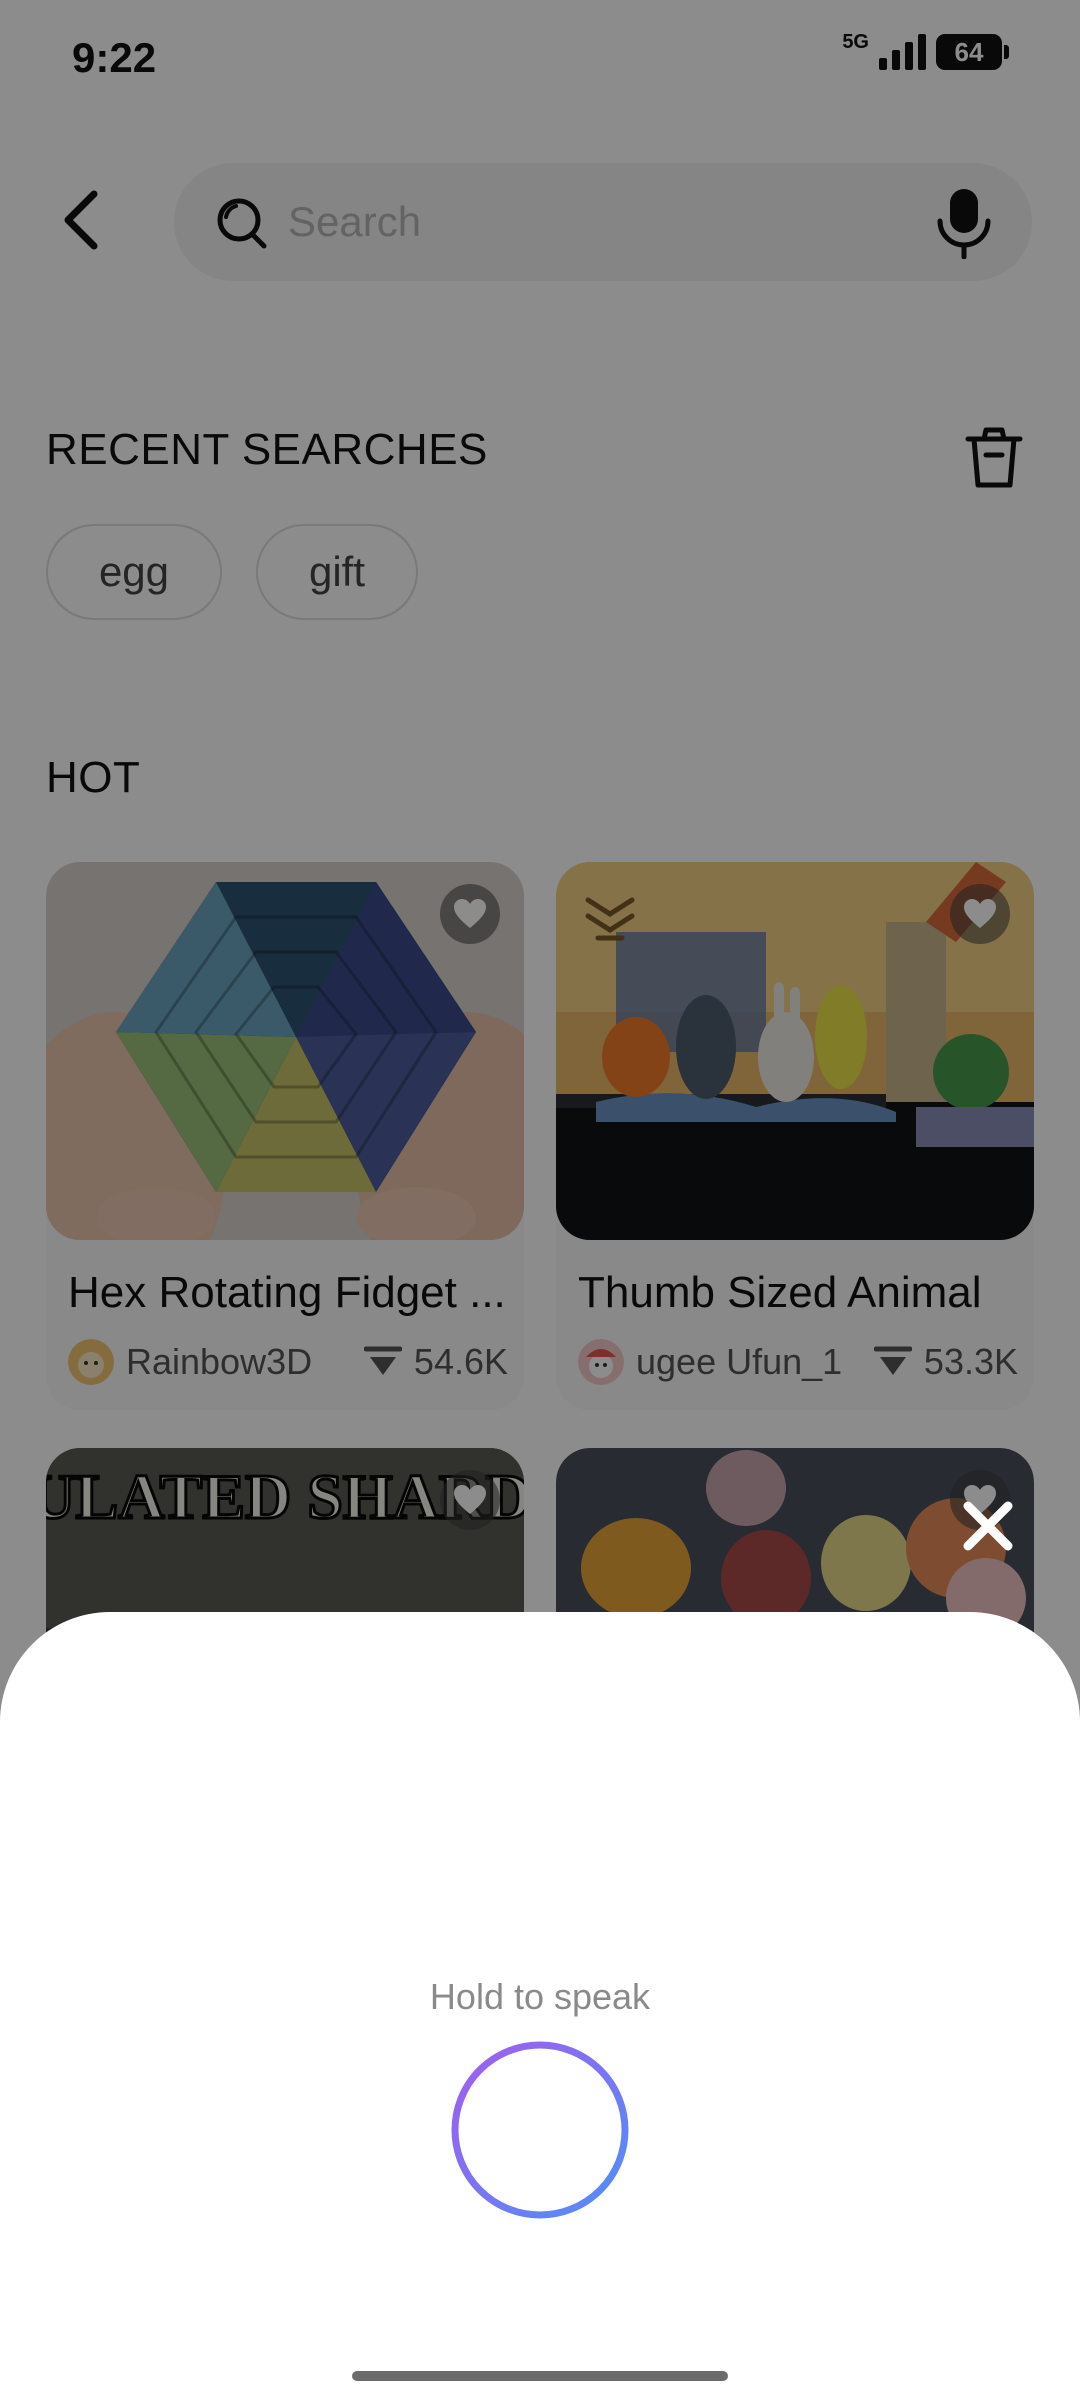  I want to click on voice-wave-icon, so click(540, 2130).